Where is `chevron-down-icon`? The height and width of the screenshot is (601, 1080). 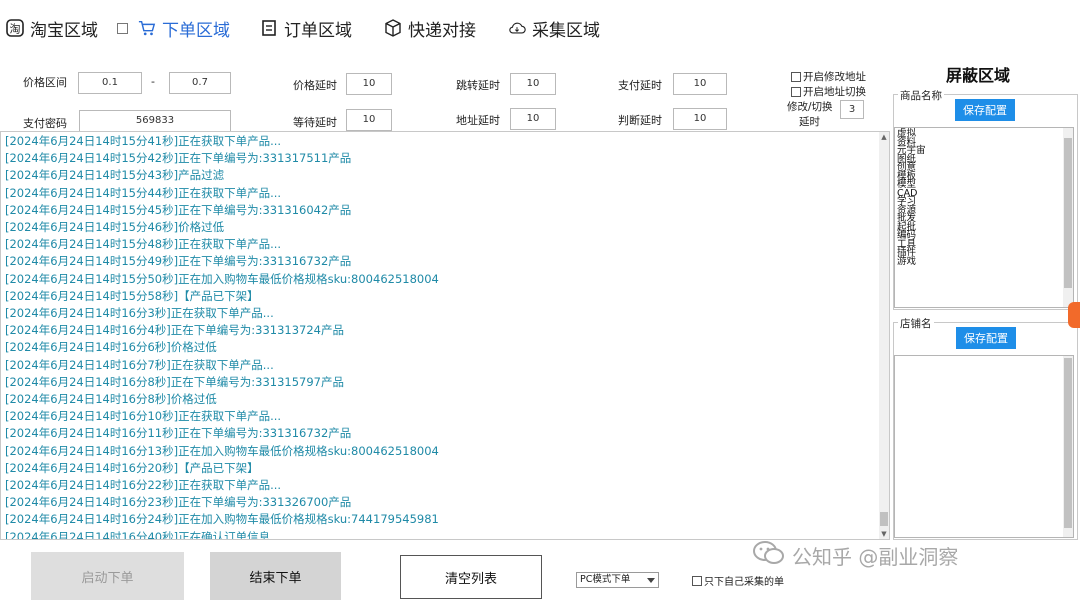
chevron-down-icon is located at coordinates (651, 580).